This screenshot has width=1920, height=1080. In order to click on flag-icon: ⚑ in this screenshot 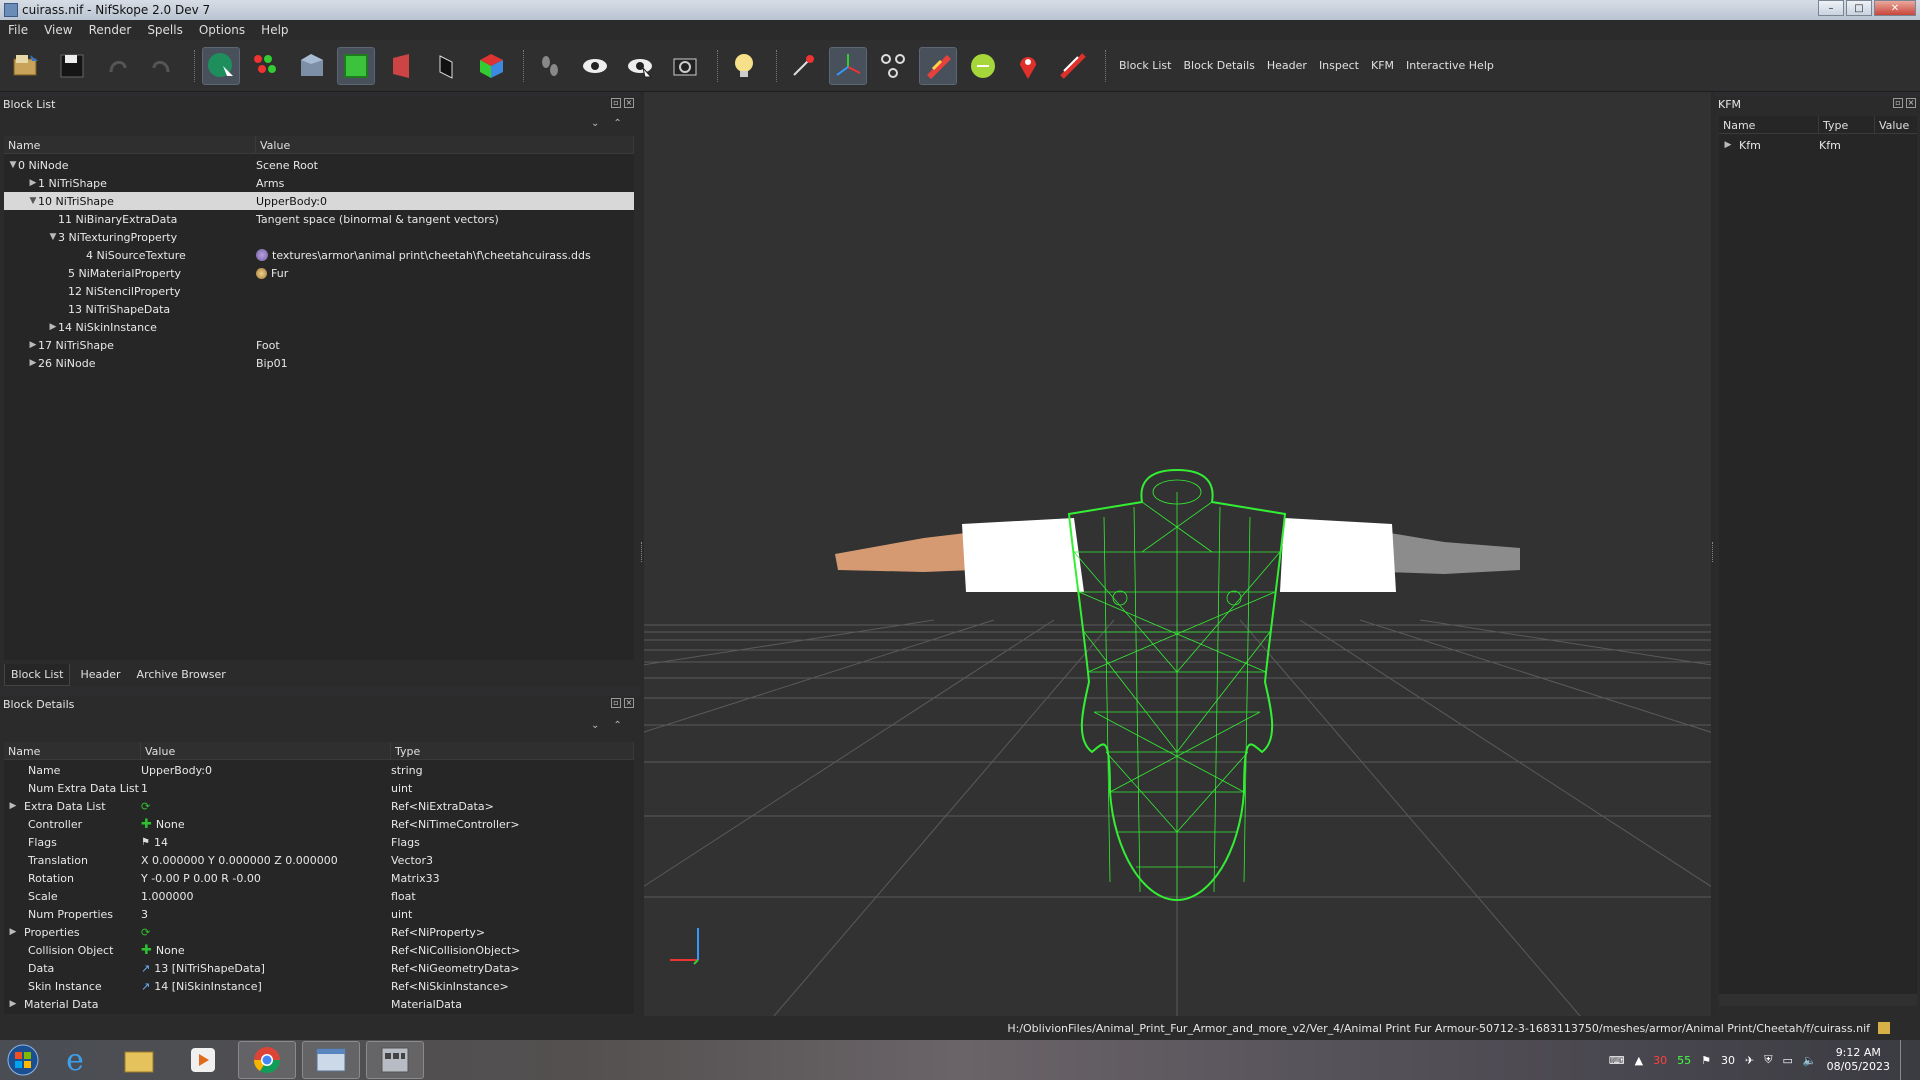, I will do `click(1706, 1060)`.